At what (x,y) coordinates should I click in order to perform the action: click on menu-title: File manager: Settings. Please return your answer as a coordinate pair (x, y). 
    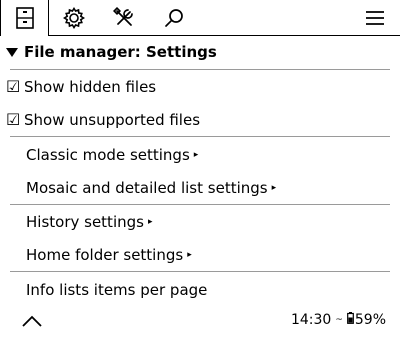
    Looking at the image, I should click on (120, 52).